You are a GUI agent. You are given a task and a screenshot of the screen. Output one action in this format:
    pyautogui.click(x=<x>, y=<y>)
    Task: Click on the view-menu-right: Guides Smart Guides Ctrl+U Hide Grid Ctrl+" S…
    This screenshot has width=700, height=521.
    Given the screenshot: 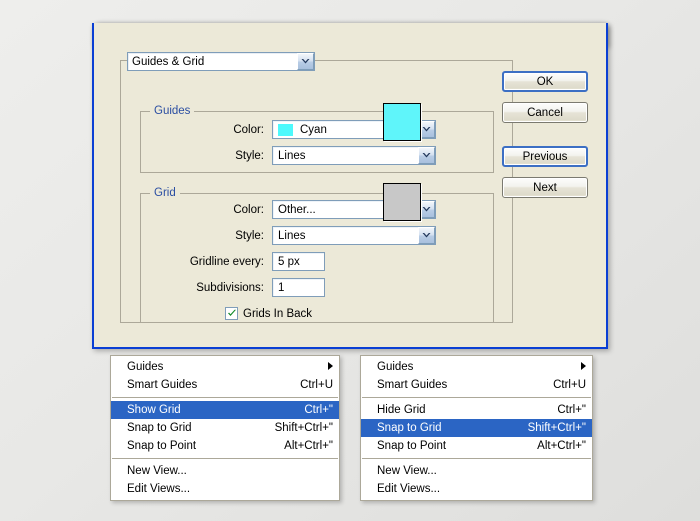 What is the action you would take?
    pyautogui.click(x=476, y=428)
    